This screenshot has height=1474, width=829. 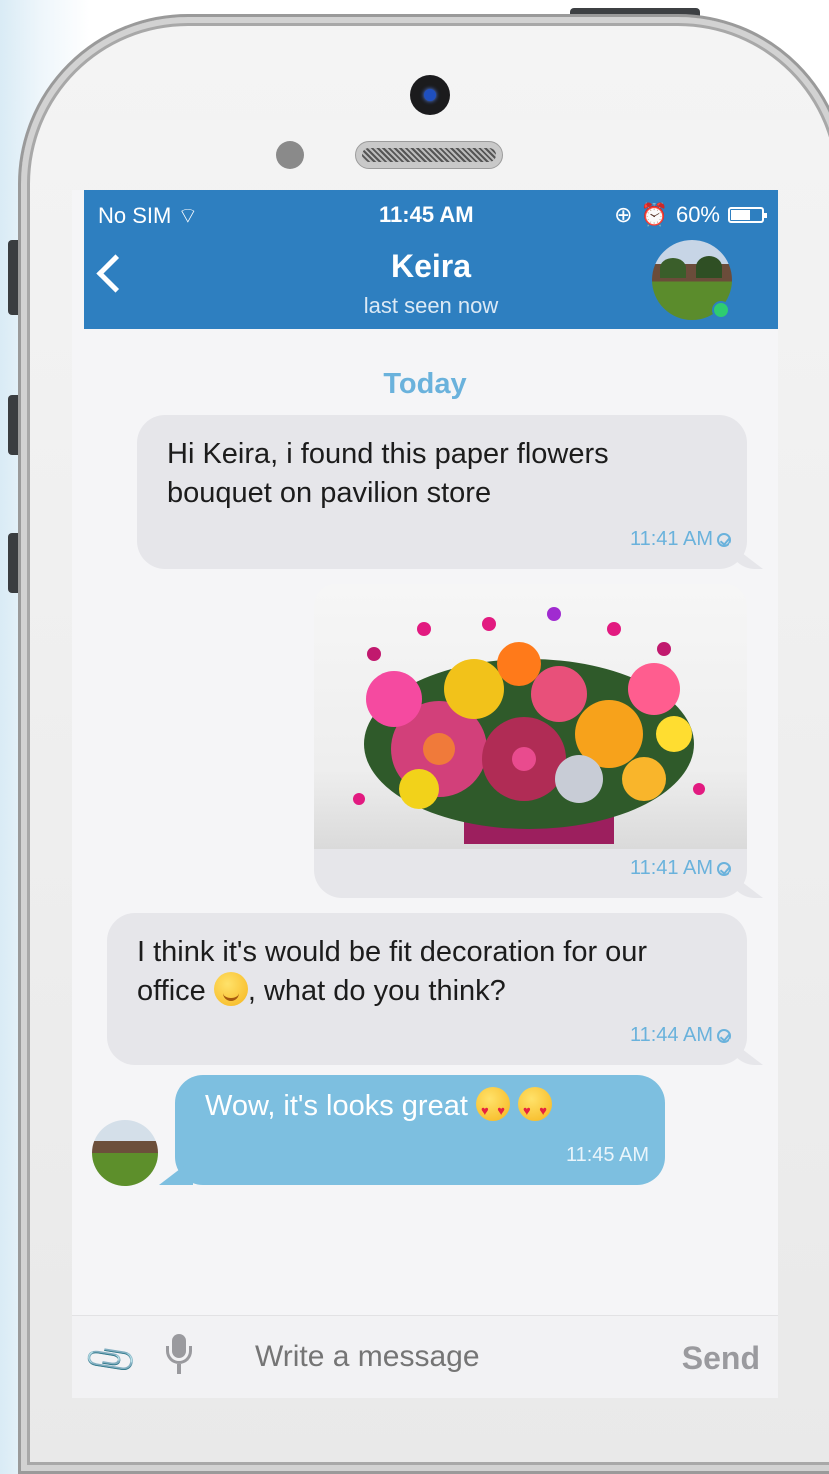 I want to click on battery-percent: 60%, so click(x=697, y=214).